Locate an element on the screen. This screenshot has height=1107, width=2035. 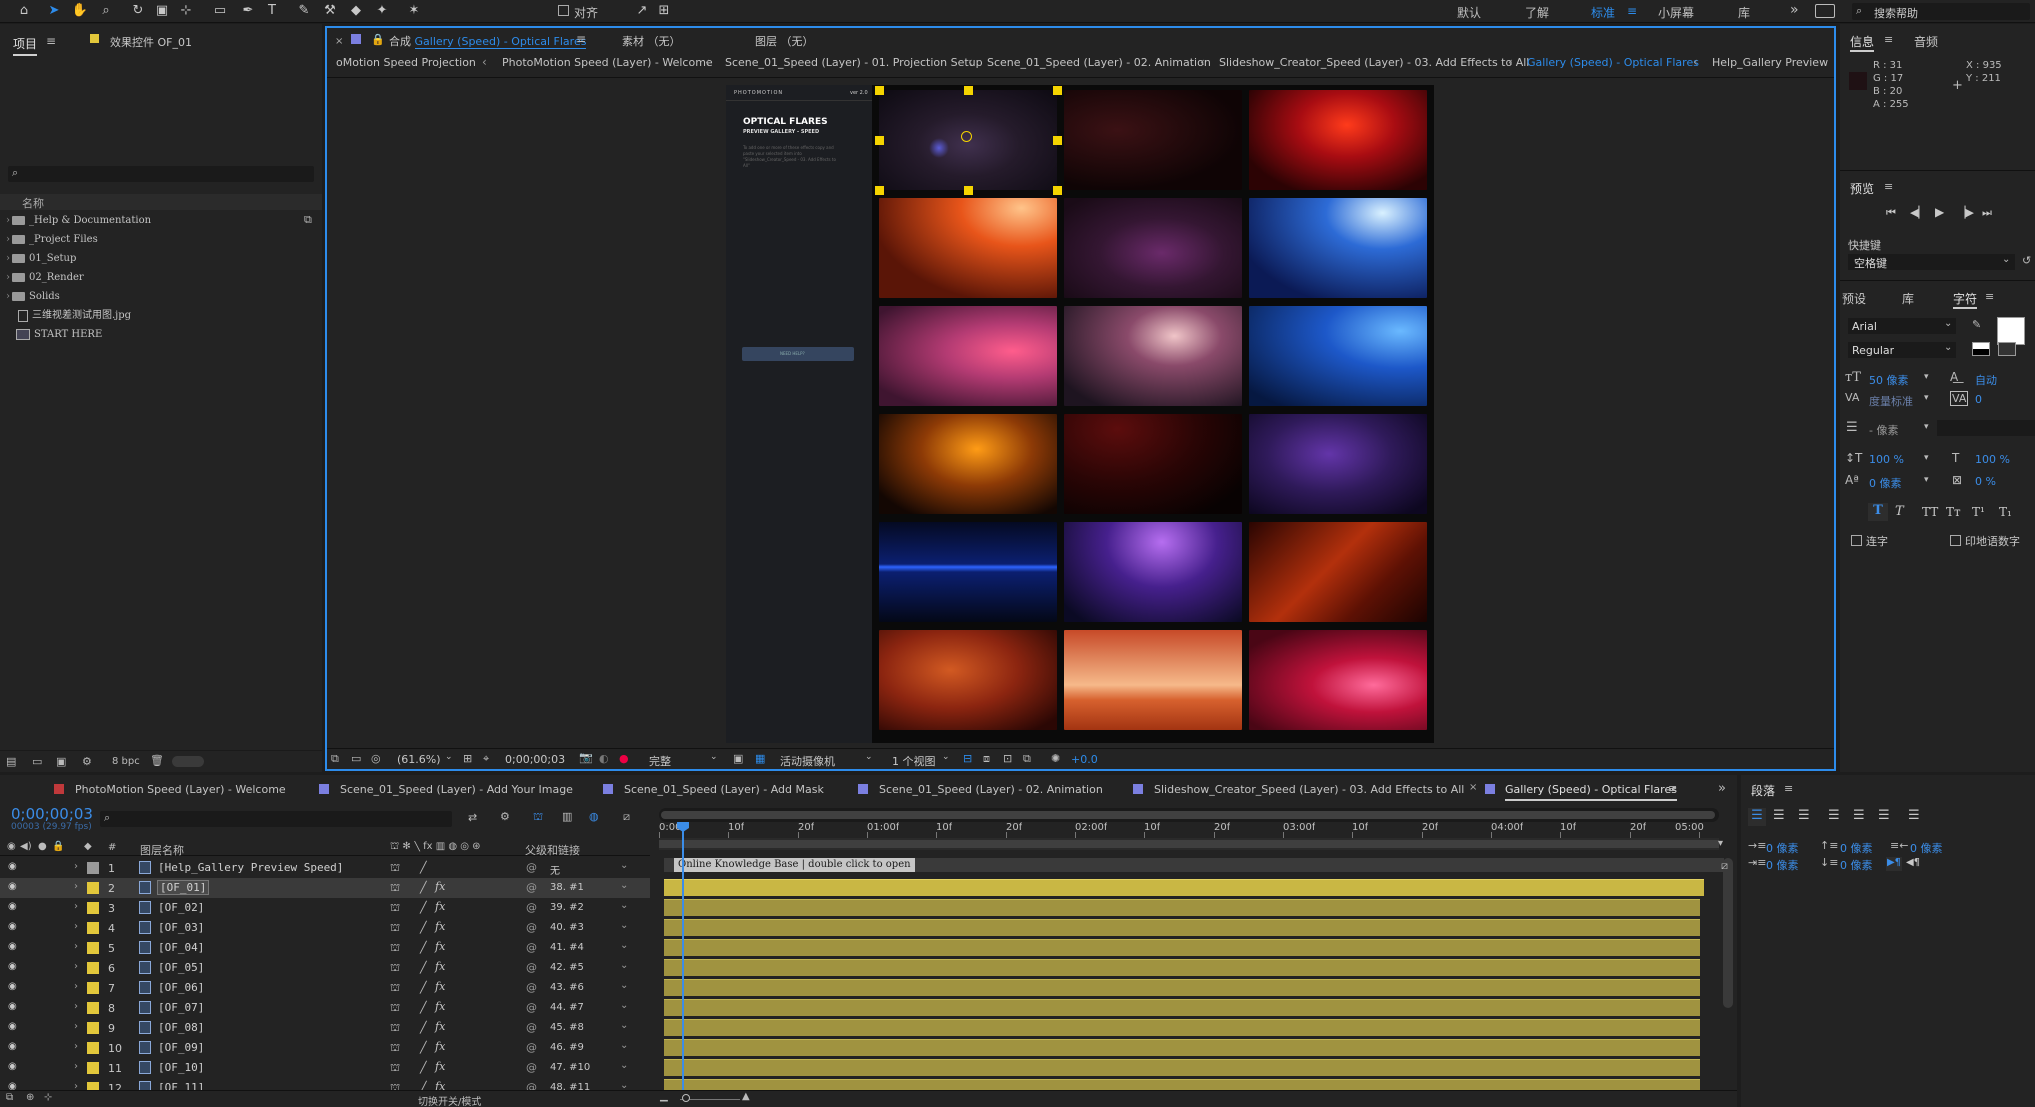
expand-arrow-icon: › is located at coordinates (76, 866).